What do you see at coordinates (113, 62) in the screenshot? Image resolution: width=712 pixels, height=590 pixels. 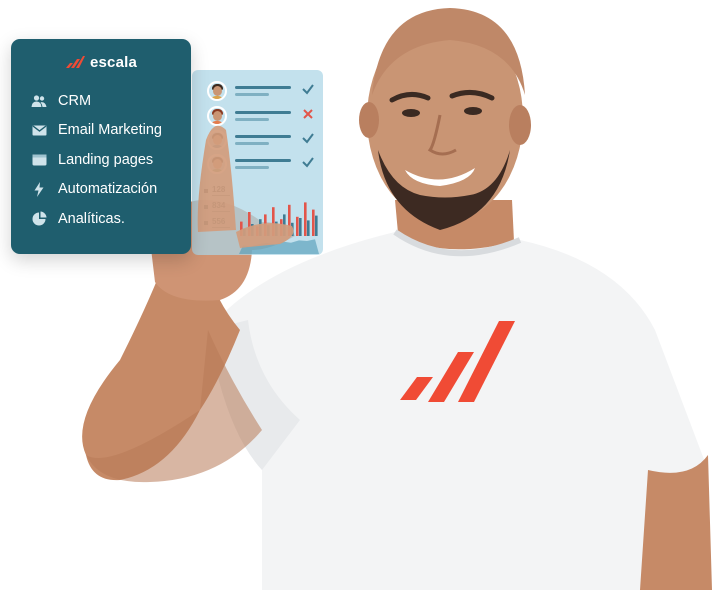 I see `brand-name: escala` at bounding box center [113, 62].